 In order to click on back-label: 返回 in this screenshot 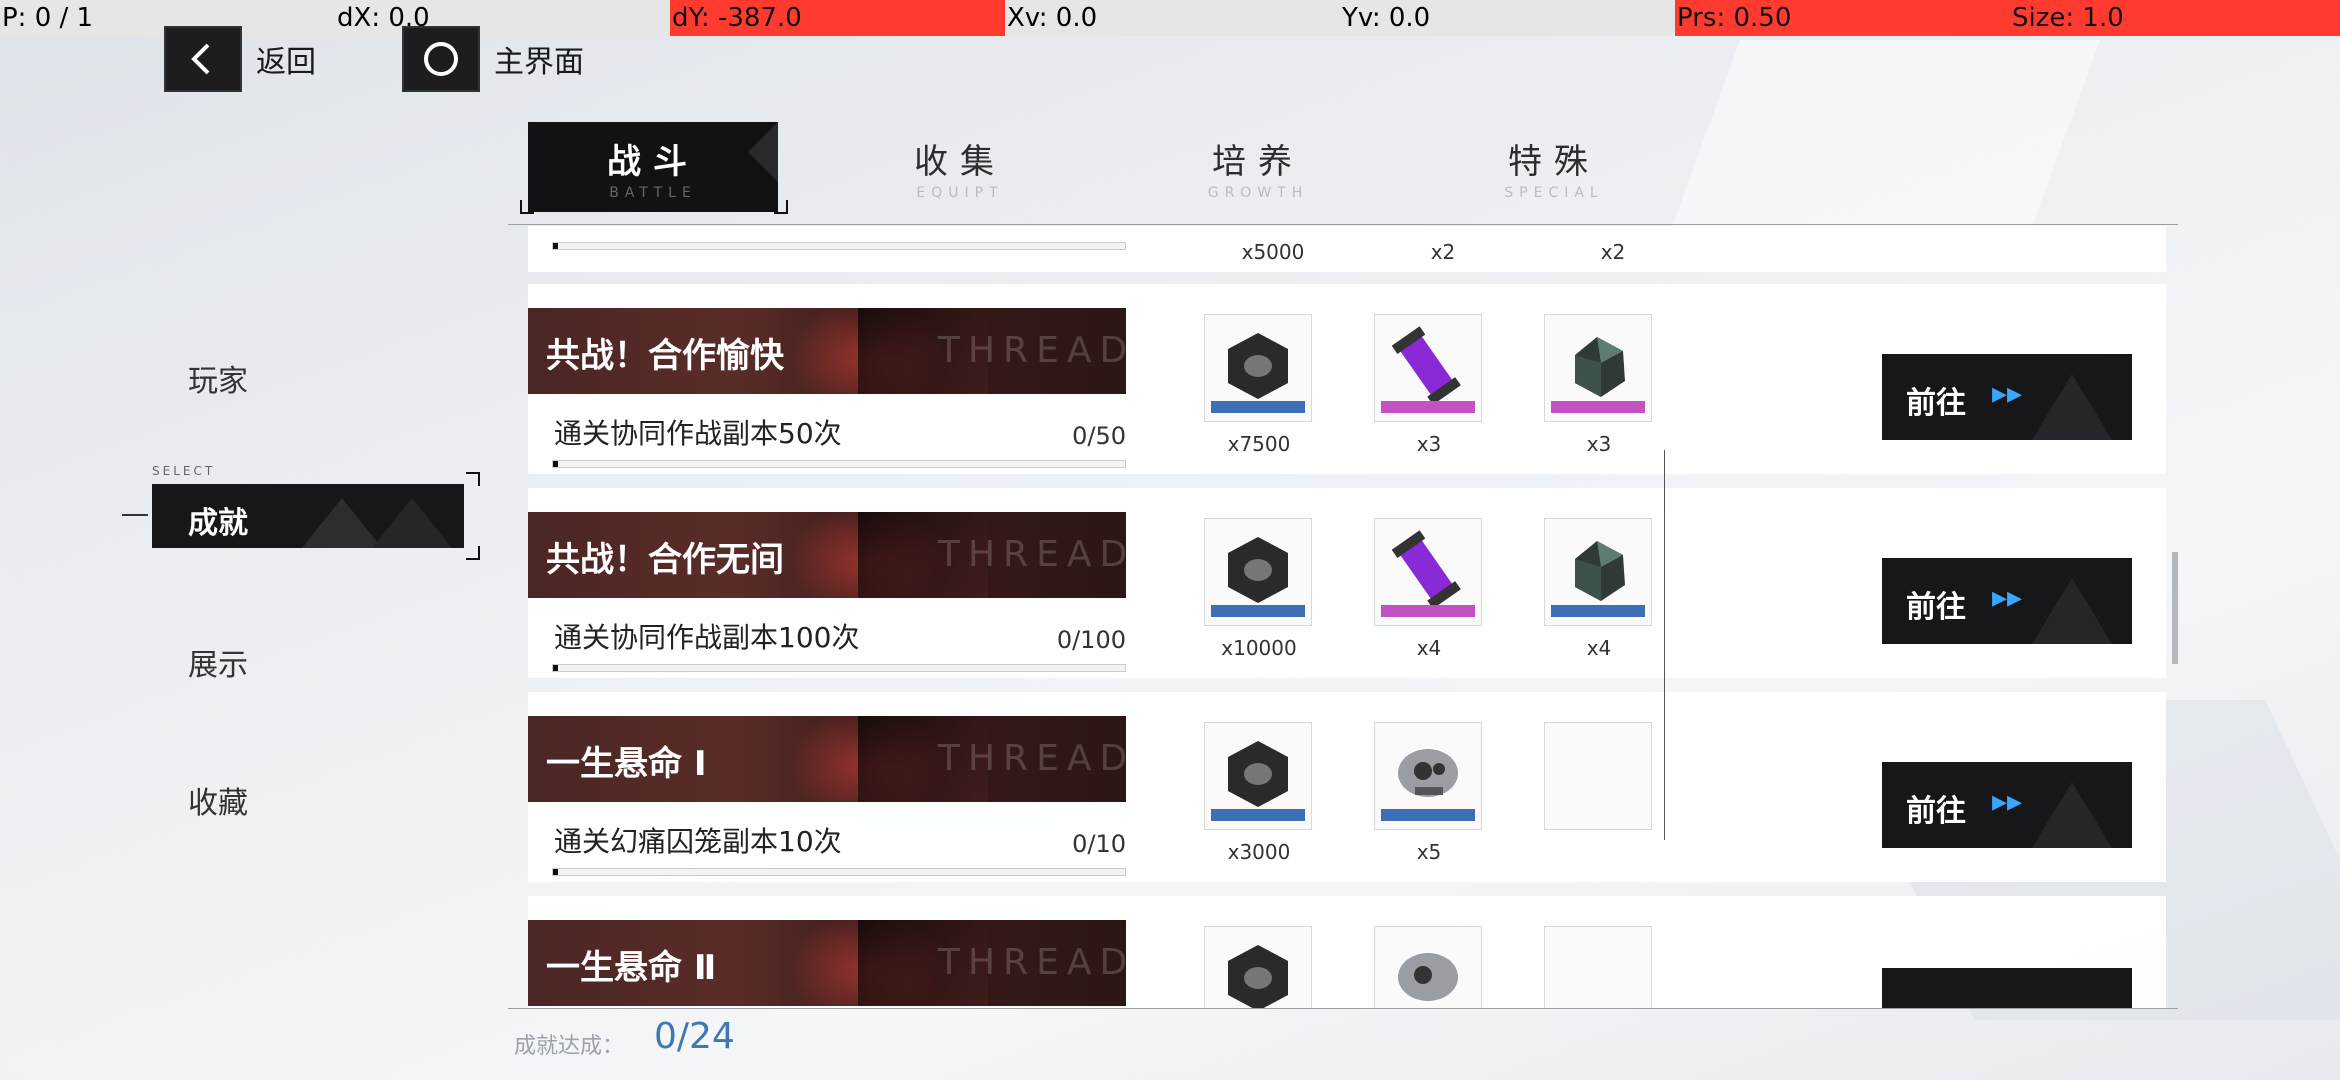, I will do `click(286, 62)`.